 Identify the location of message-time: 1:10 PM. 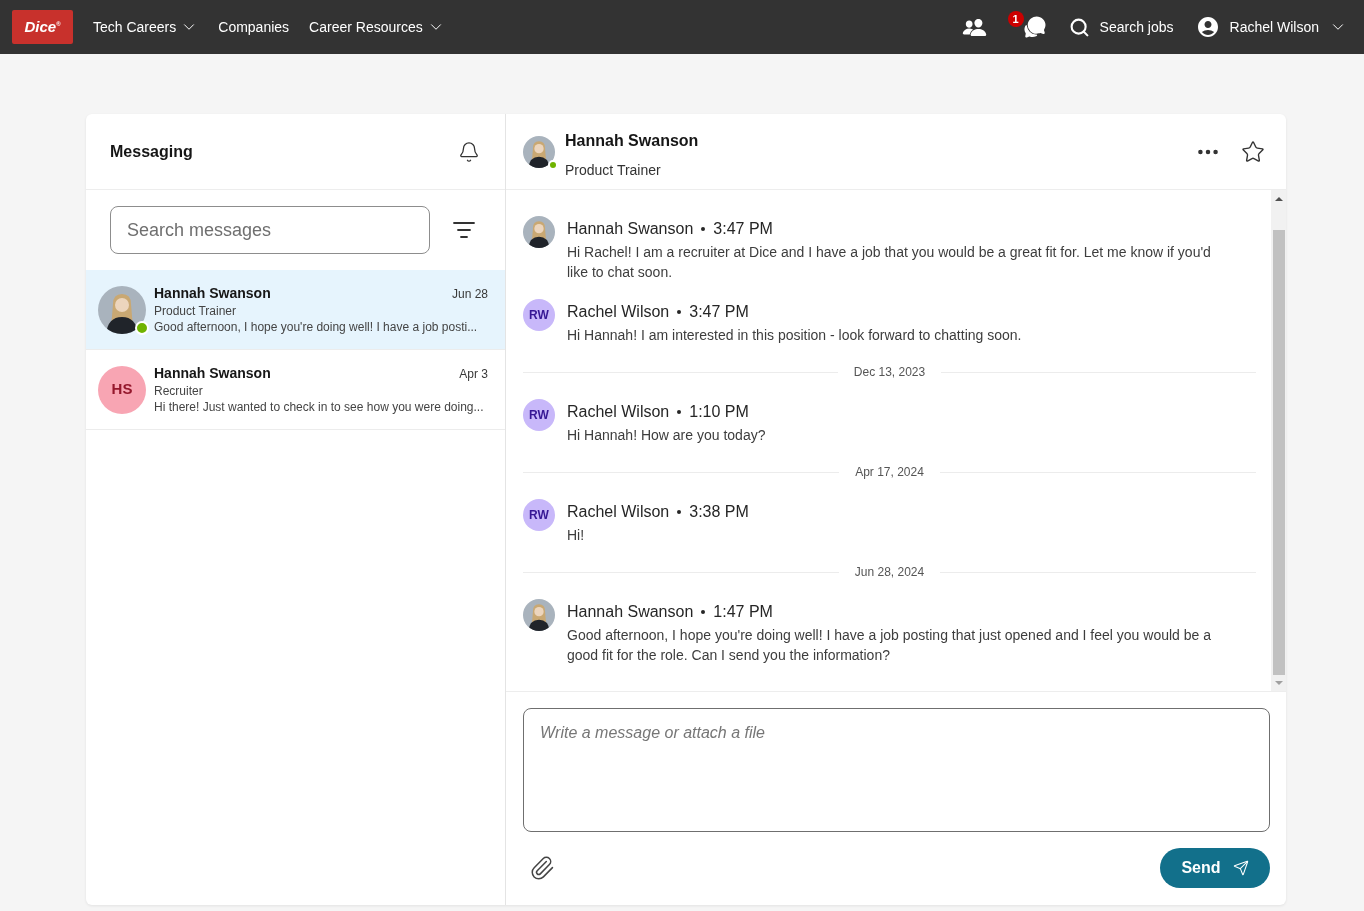
(719, 412).